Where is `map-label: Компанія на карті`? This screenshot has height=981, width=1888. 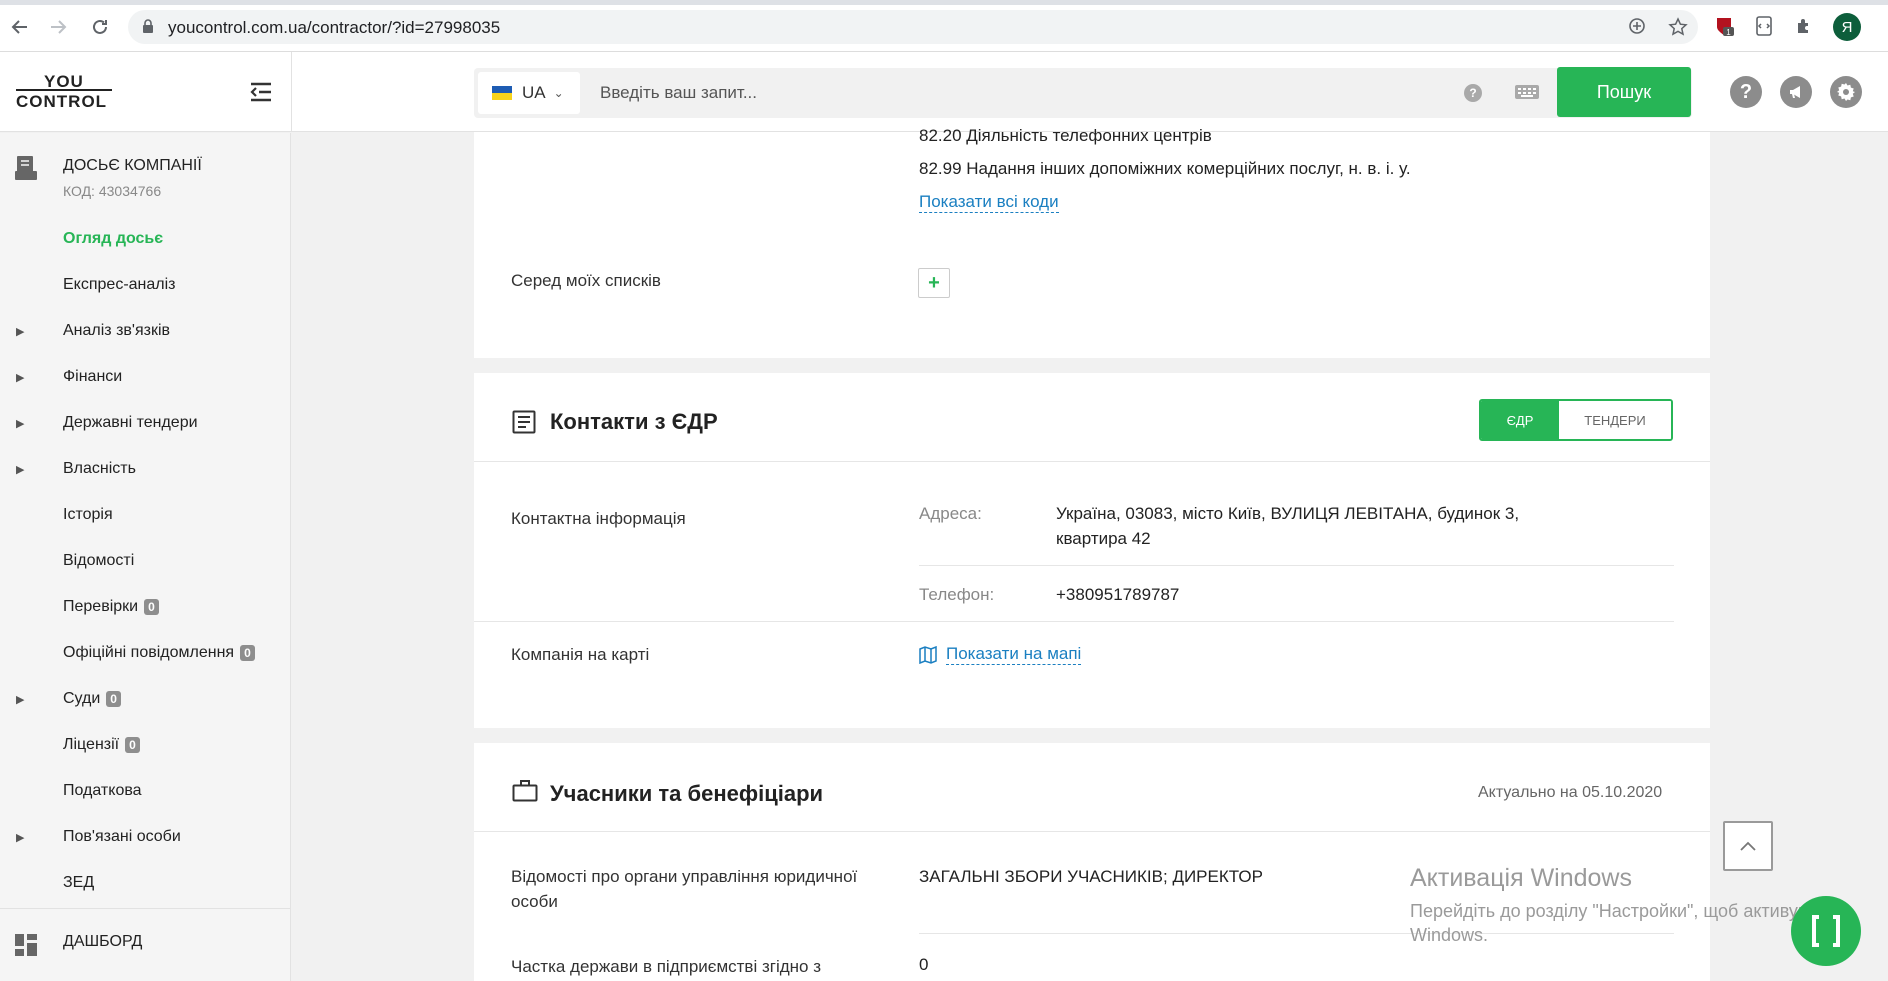
map-label: Компанія на карті is located at coordinates (580, 654).